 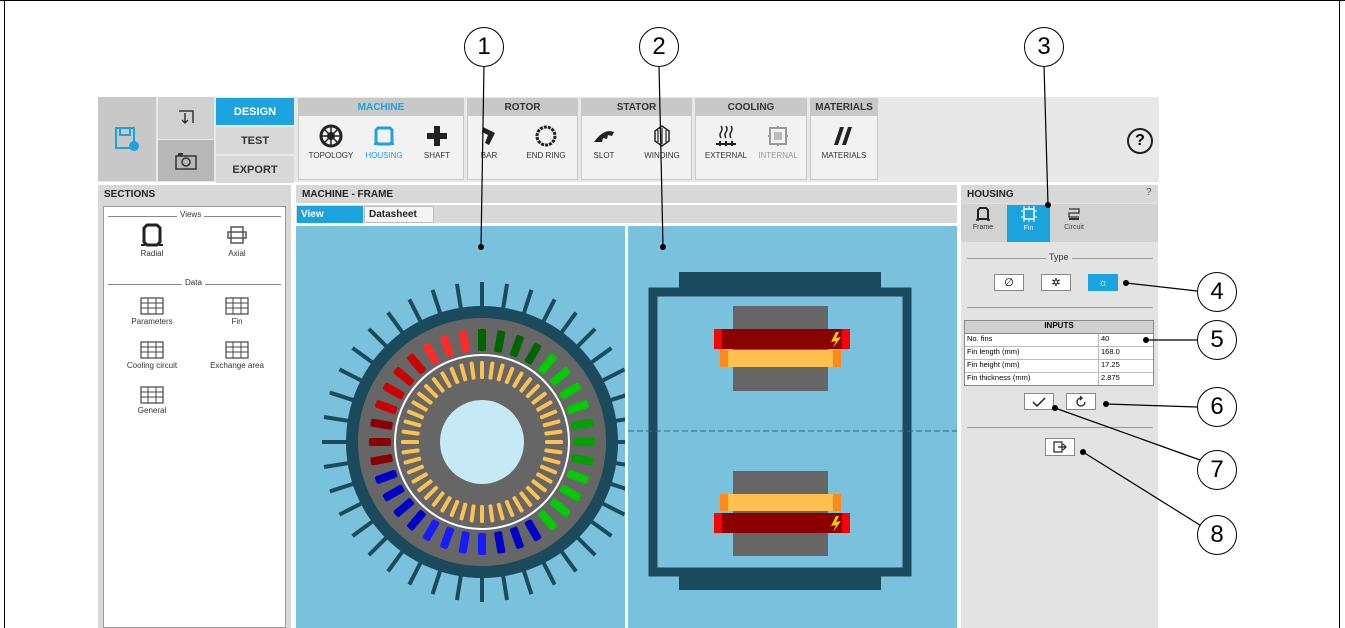 I want to click on leader-7-dot, so click(x=1055, y=408).